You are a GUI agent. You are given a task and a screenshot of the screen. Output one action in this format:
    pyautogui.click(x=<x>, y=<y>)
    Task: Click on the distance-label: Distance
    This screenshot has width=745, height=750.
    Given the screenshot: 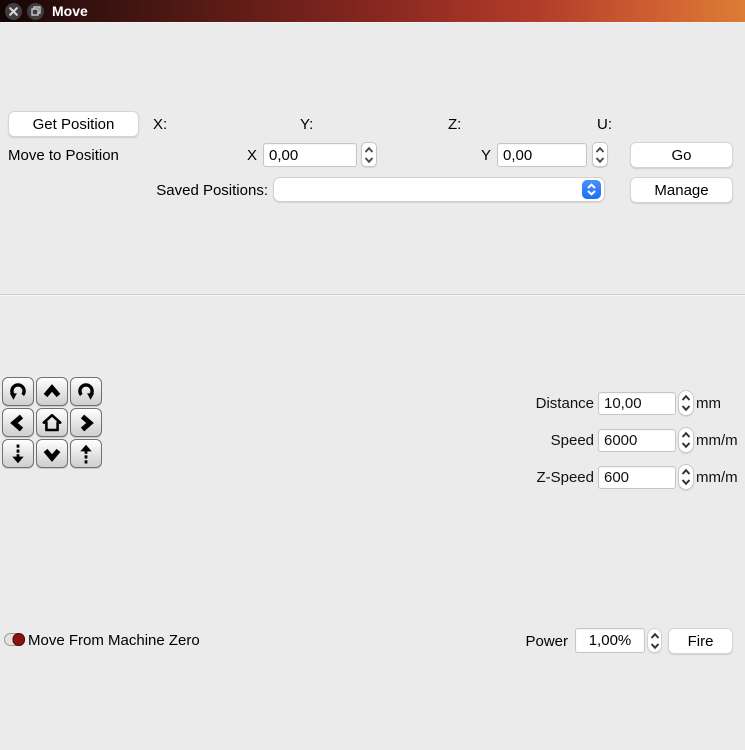 What is the action you would take?
    pyautogui.click(x=564, y=403)
    